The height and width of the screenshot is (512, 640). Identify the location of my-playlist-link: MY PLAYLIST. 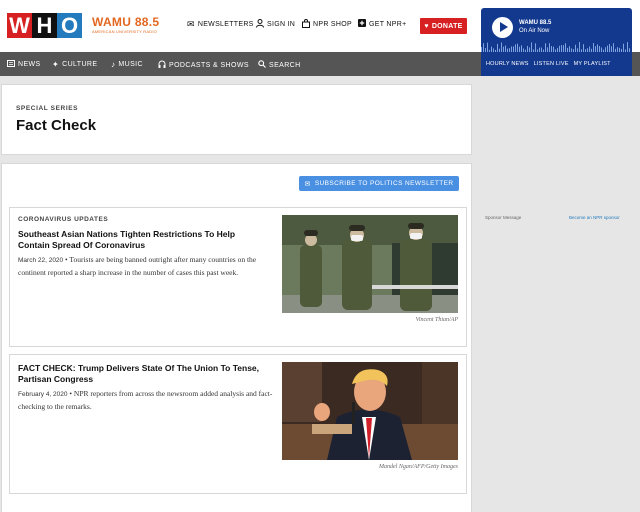
(592, 64).